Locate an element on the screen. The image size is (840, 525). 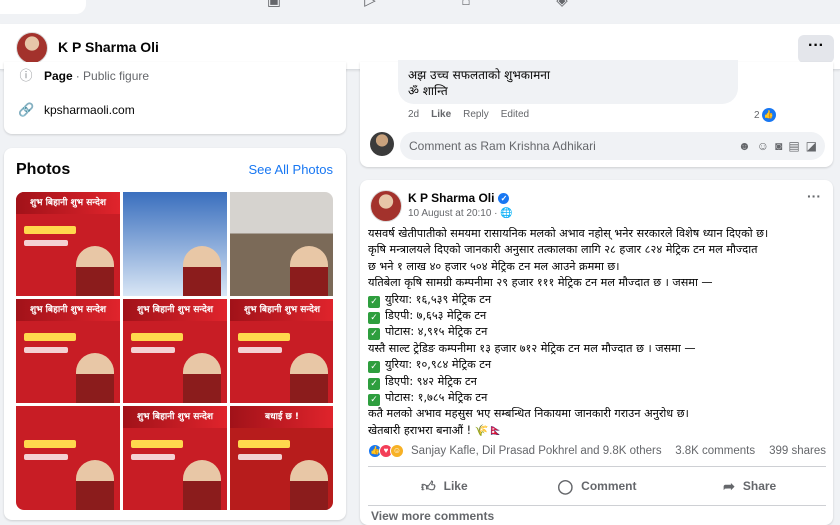
sticker-icon: ◪ is located at coordinates (811, 146).